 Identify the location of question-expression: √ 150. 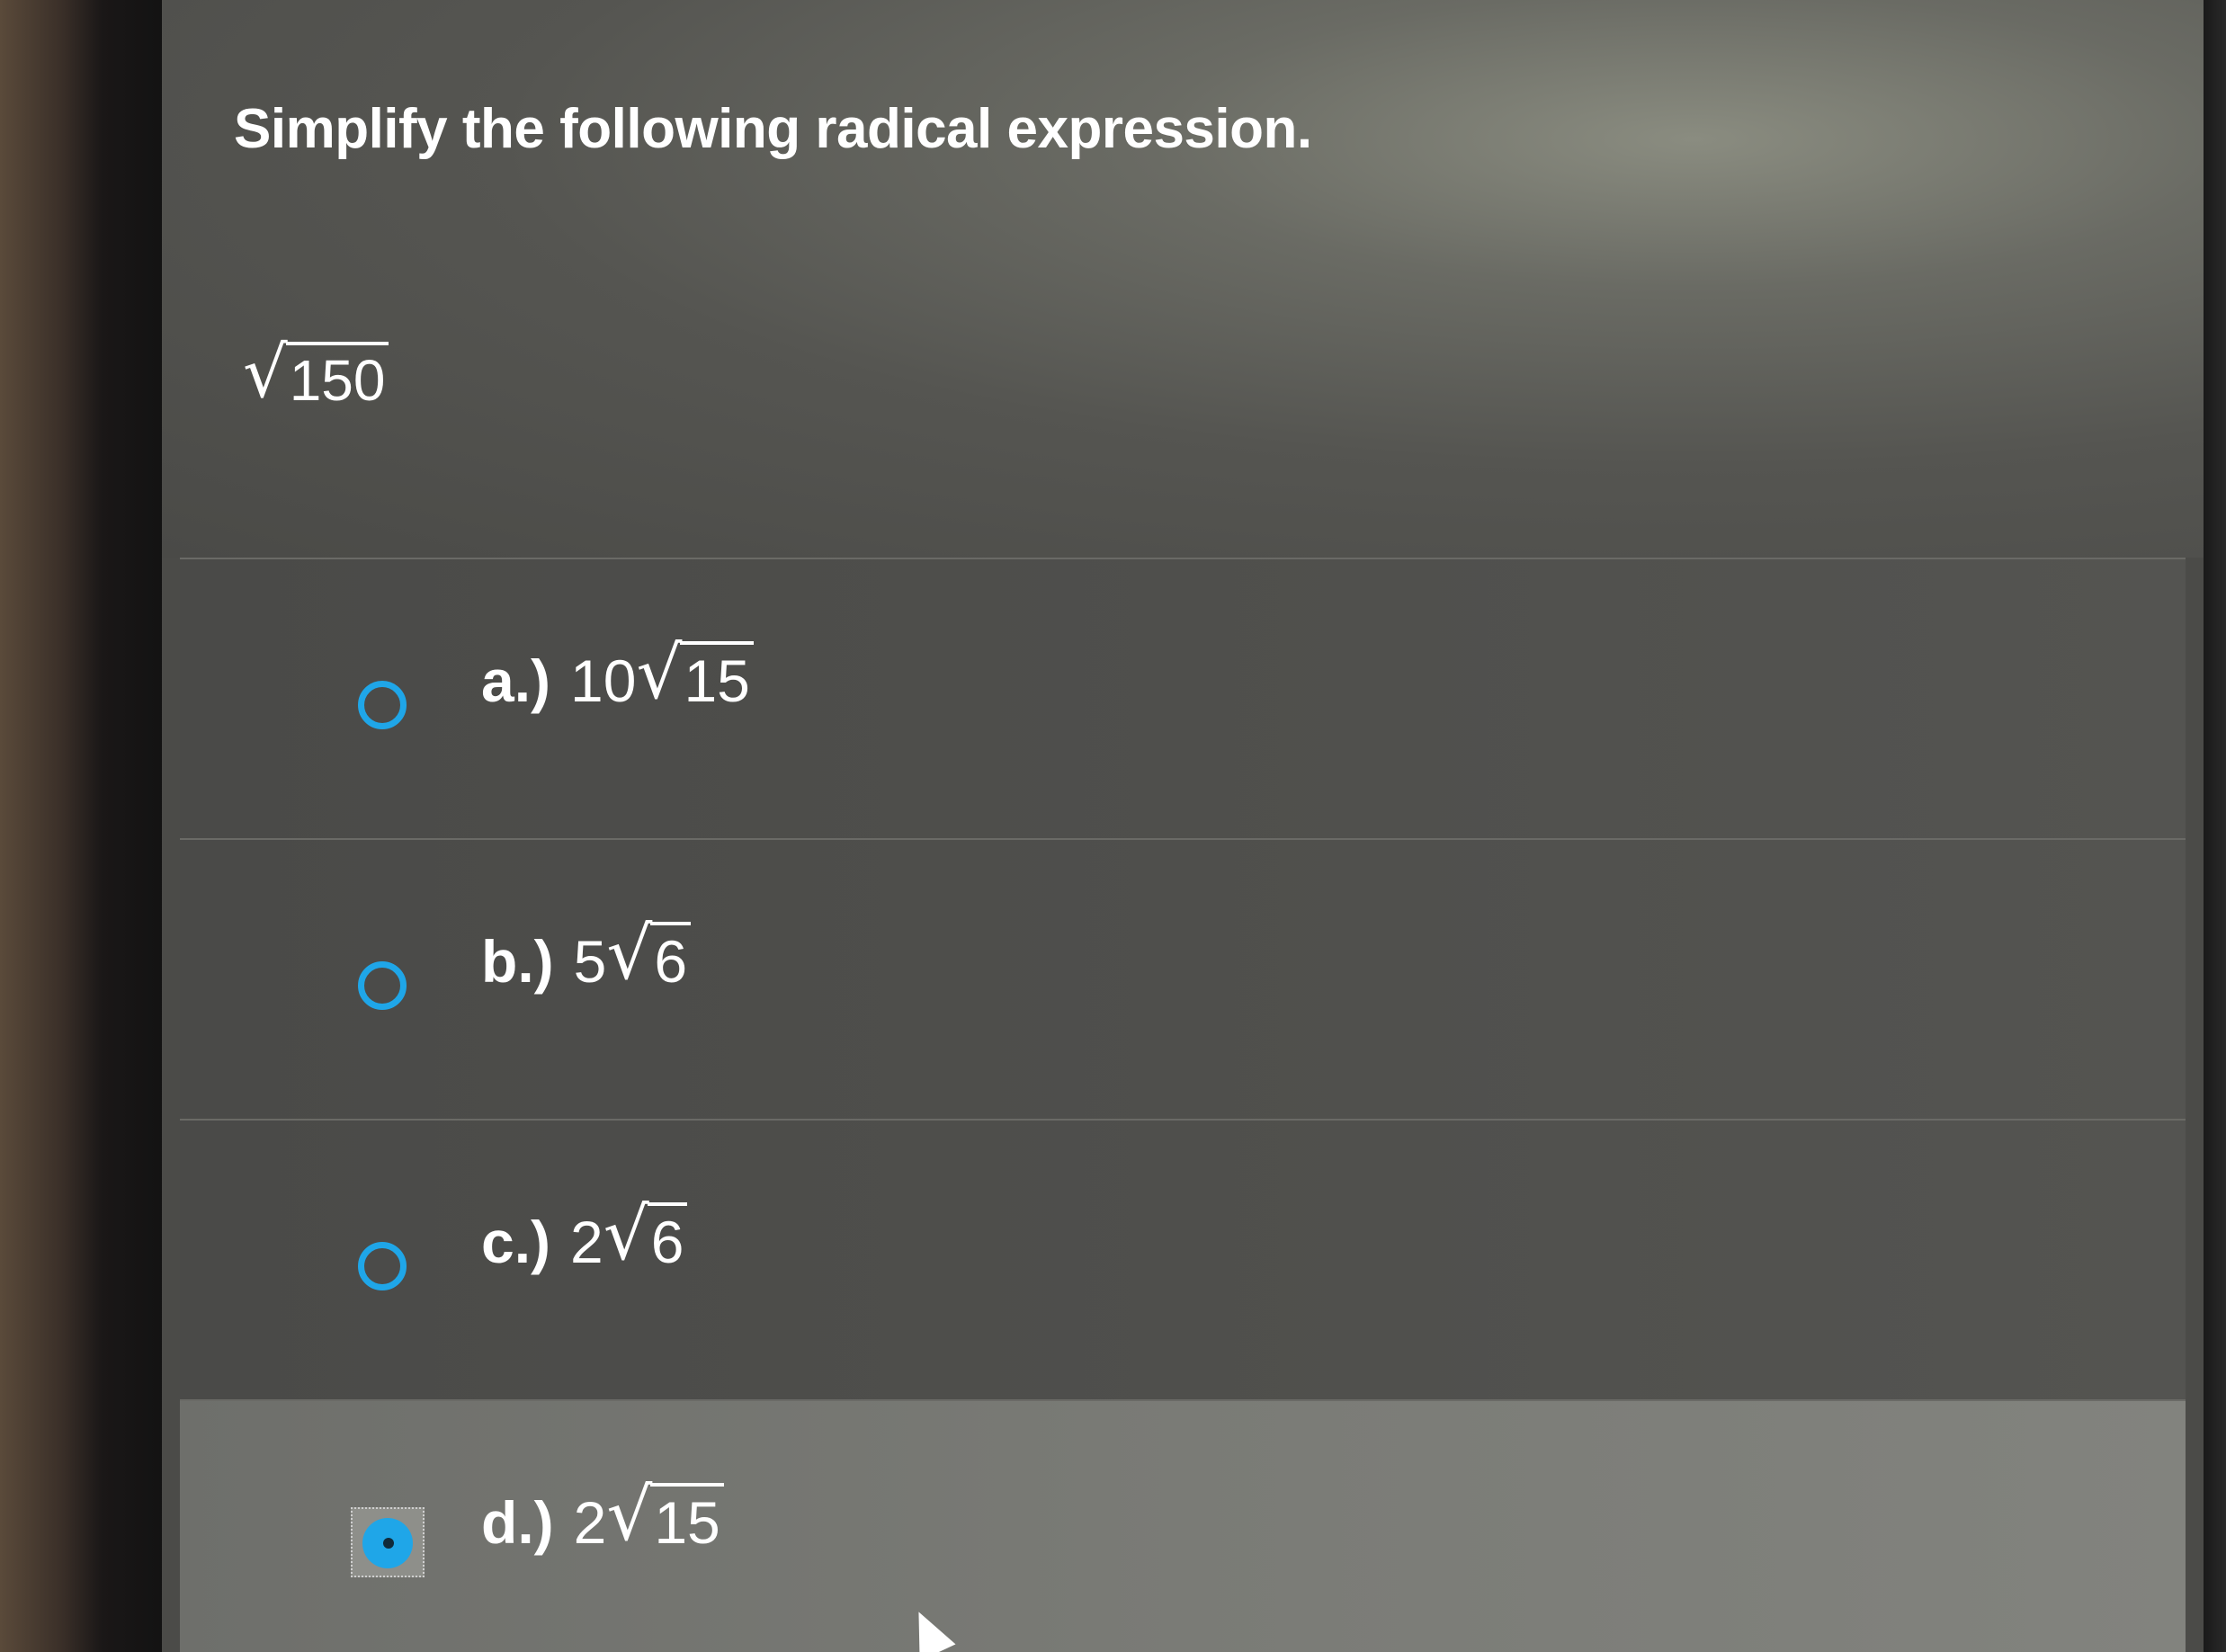
(316, 373).